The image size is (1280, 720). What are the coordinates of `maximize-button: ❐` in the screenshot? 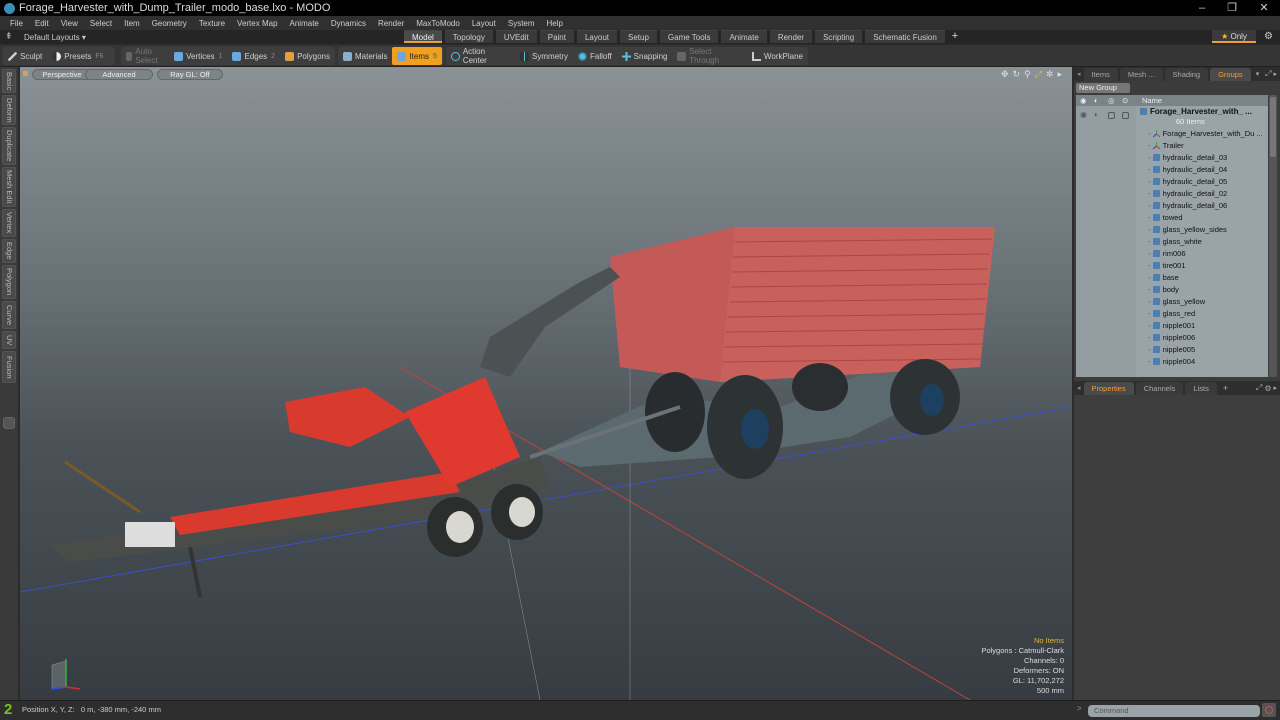 It's located at (1232, 8).